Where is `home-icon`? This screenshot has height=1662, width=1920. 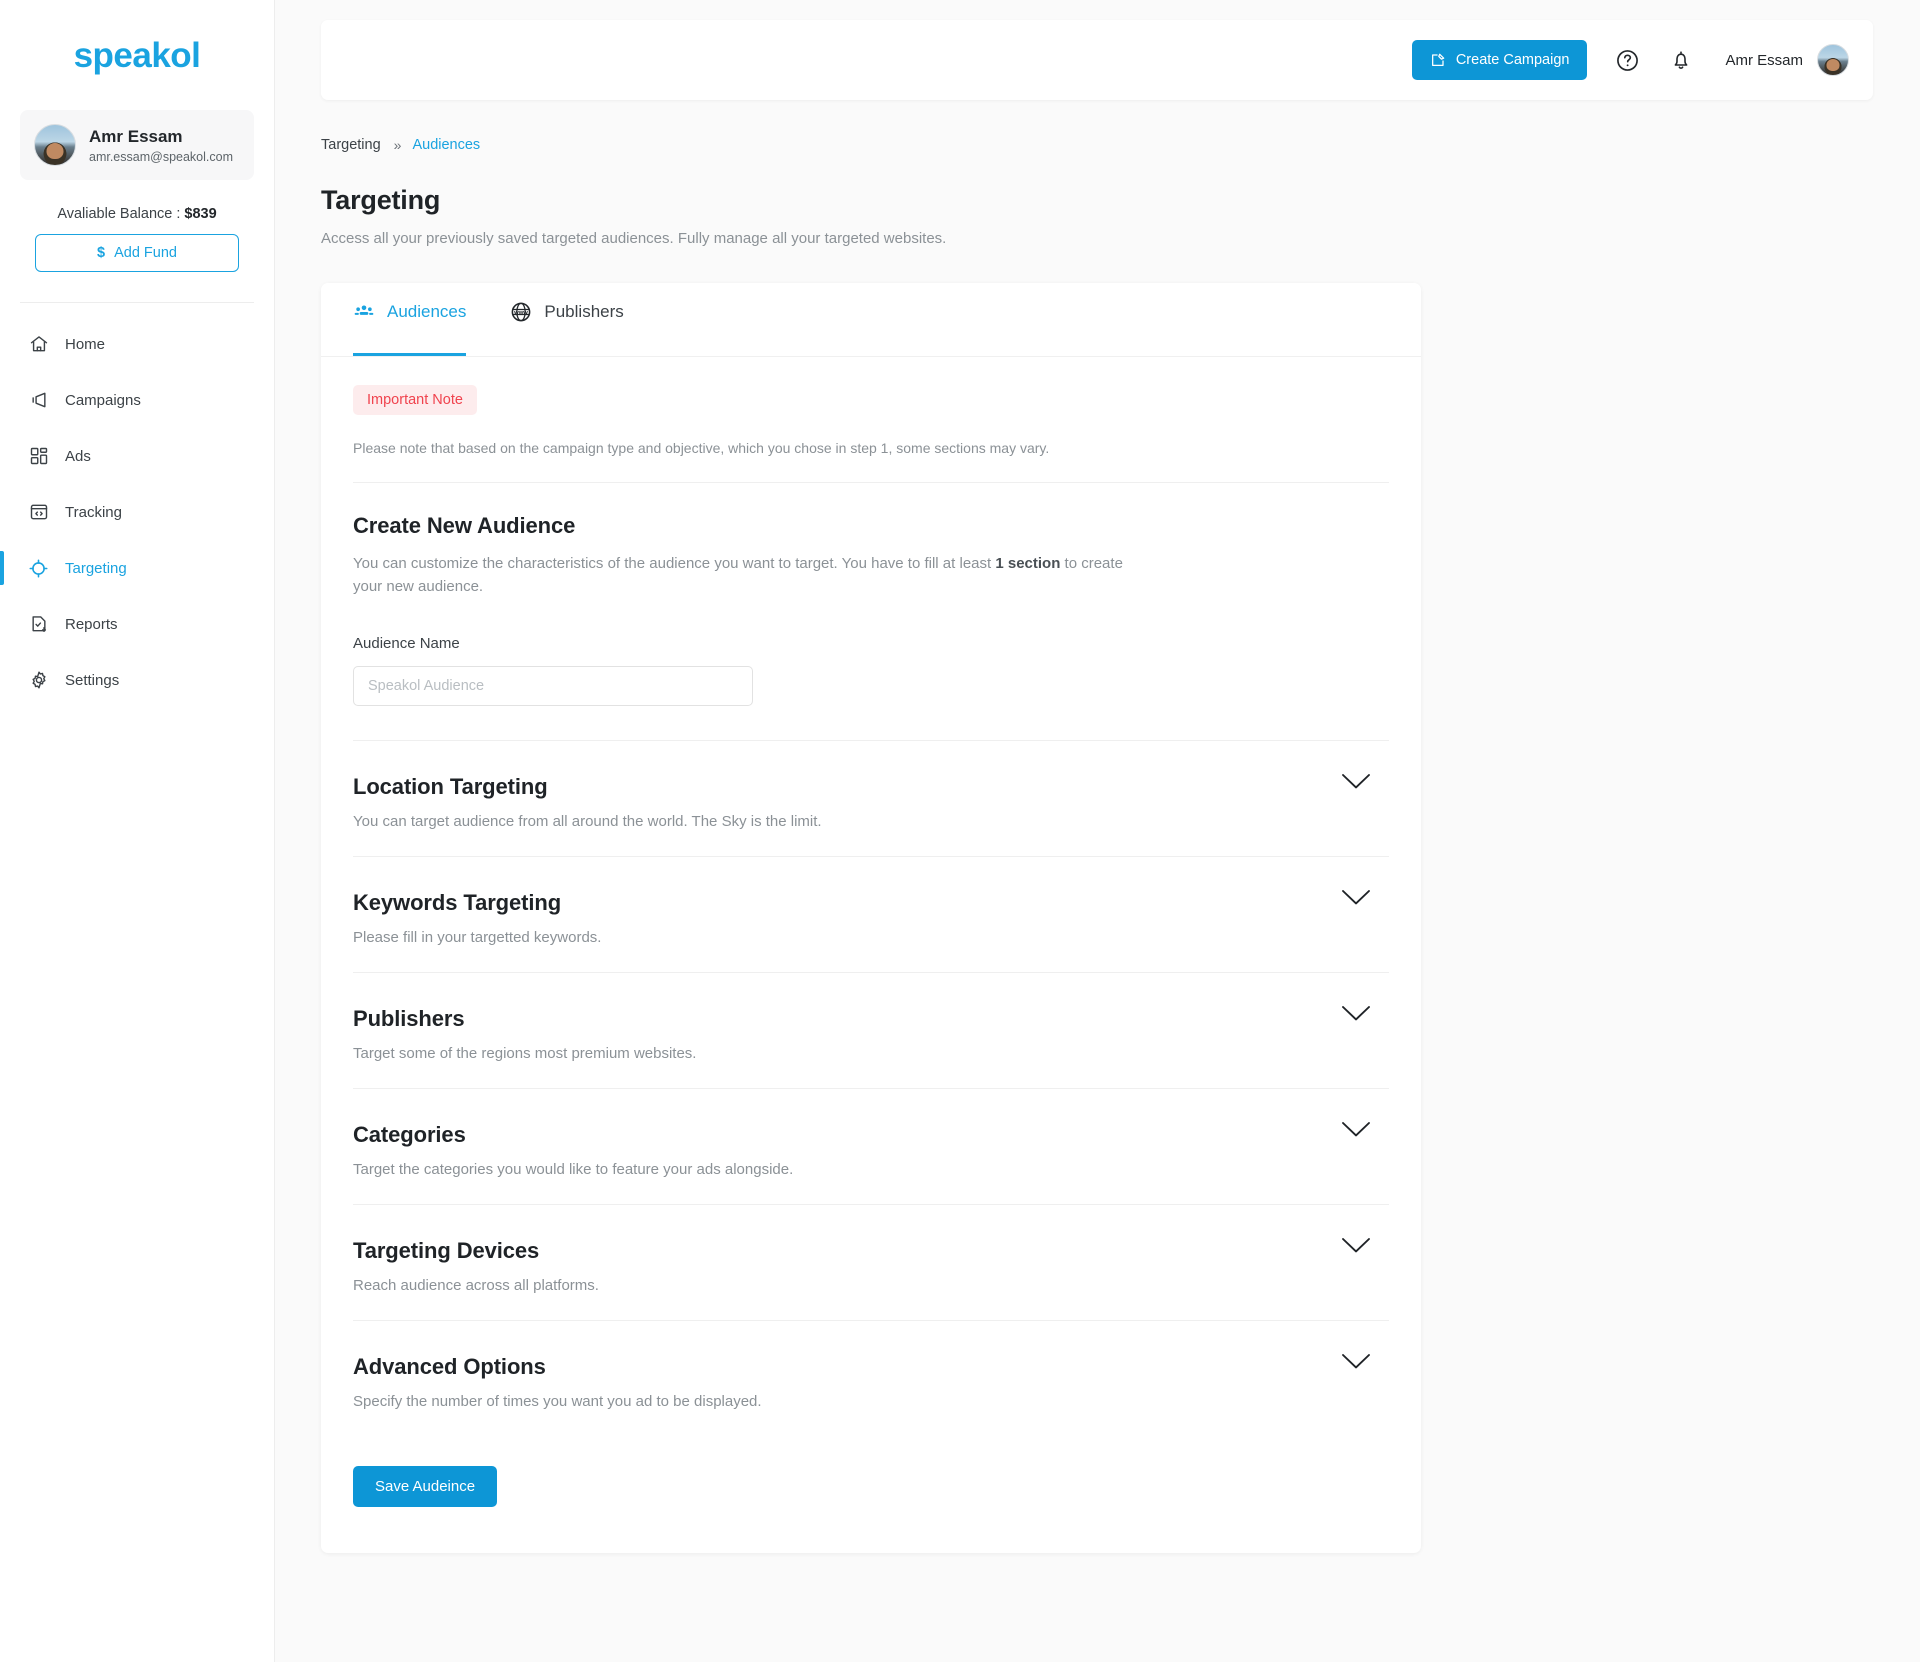
home-icon is located at coordinates (38, 344).